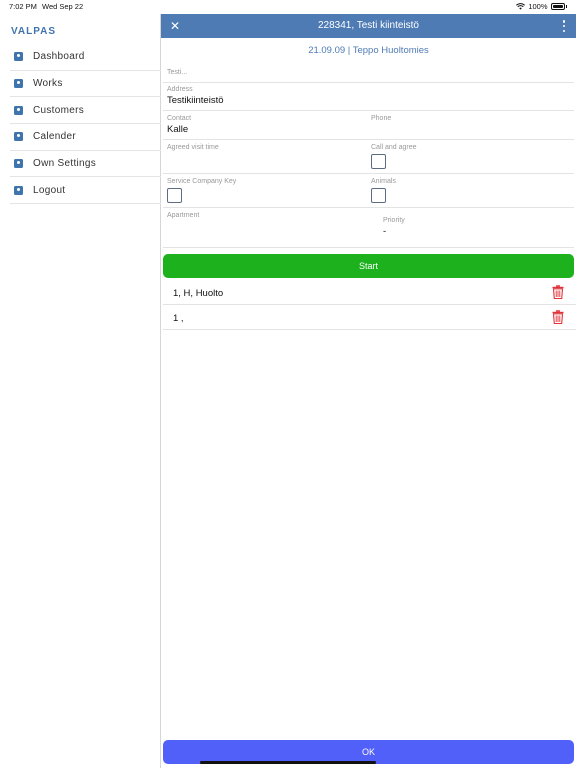 The width and height of the screenshot is (576, 768). What do you see at coordinates (59, 110) in the screenshot?
I see `sidebar-item-label: Customers` at bounding box center [59, 110].